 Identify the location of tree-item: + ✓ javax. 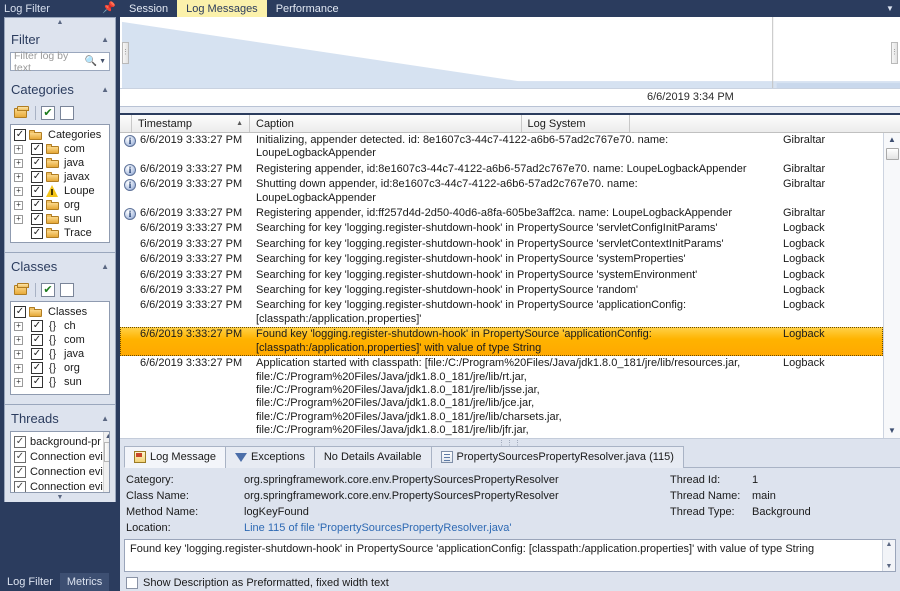
(60, 177).